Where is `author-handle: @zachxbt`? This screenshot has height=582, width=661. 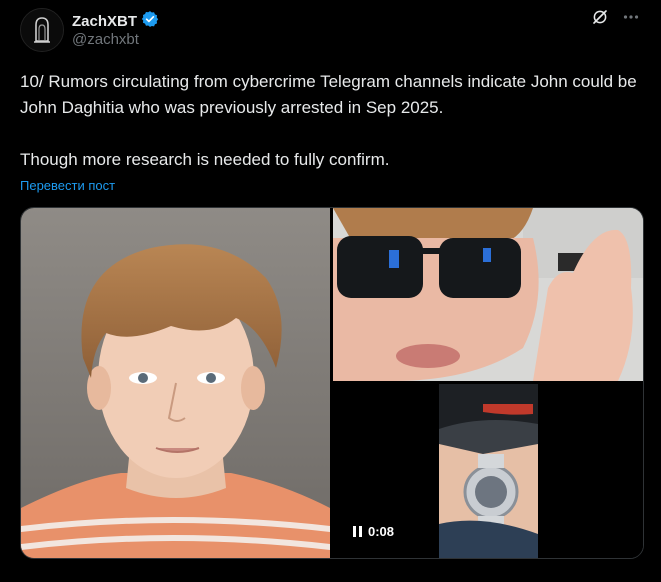
author-handle: @zachxbt is located at coordinates (105, 39).